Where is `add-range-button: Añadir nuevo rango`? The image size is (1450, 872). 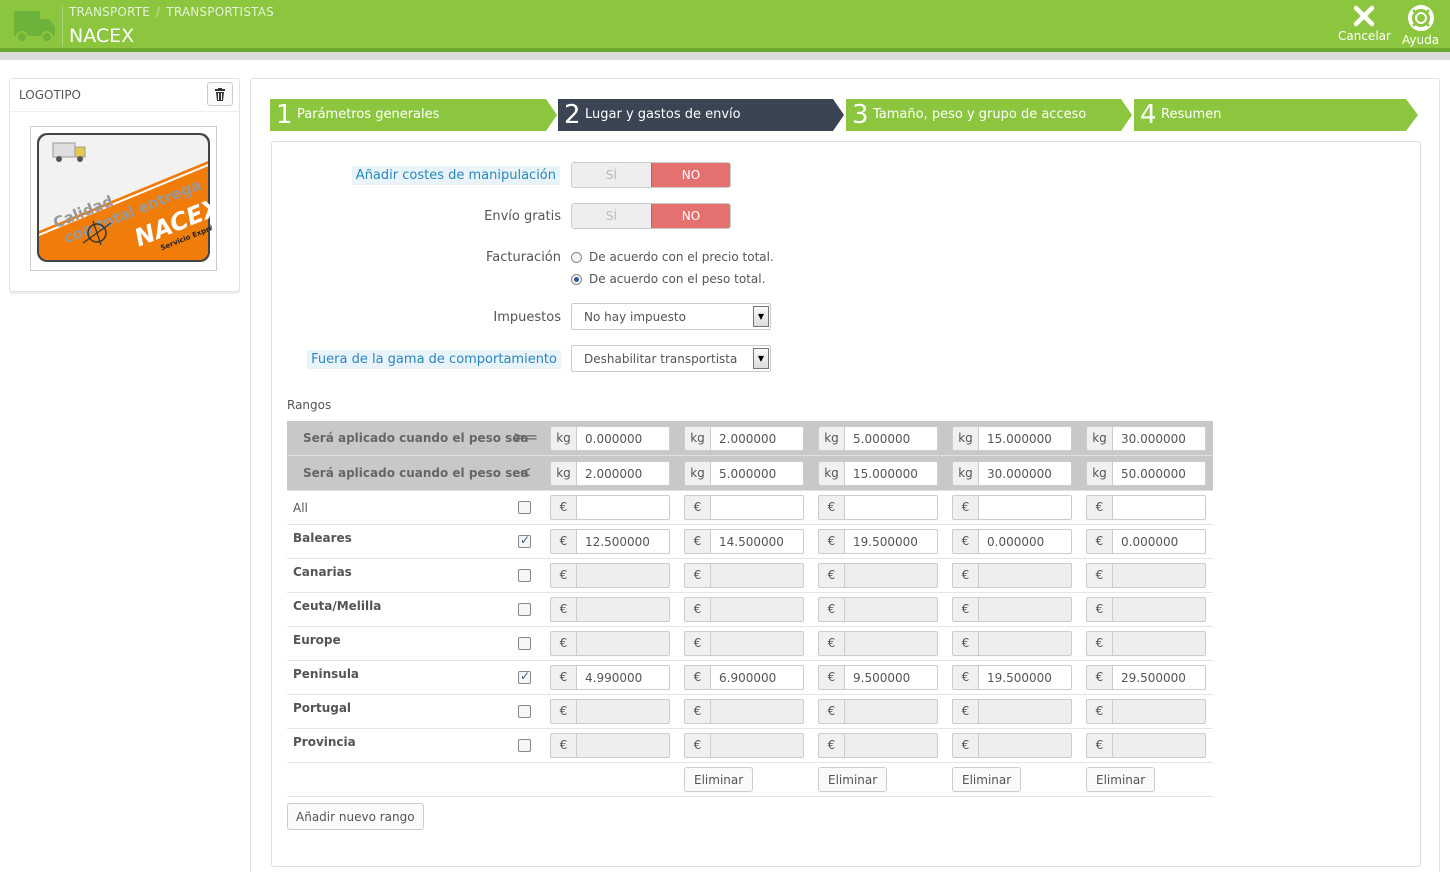 add-range-button: Añadir nuevo rango is located at coordinates (355, 816).